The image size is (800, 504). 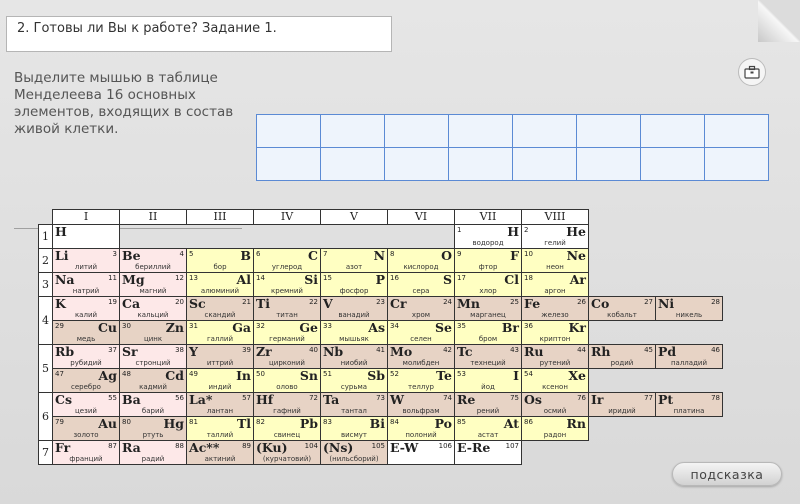 I want to click on element-cell: Xe 54 ксенон, so click(x=555, y=380).